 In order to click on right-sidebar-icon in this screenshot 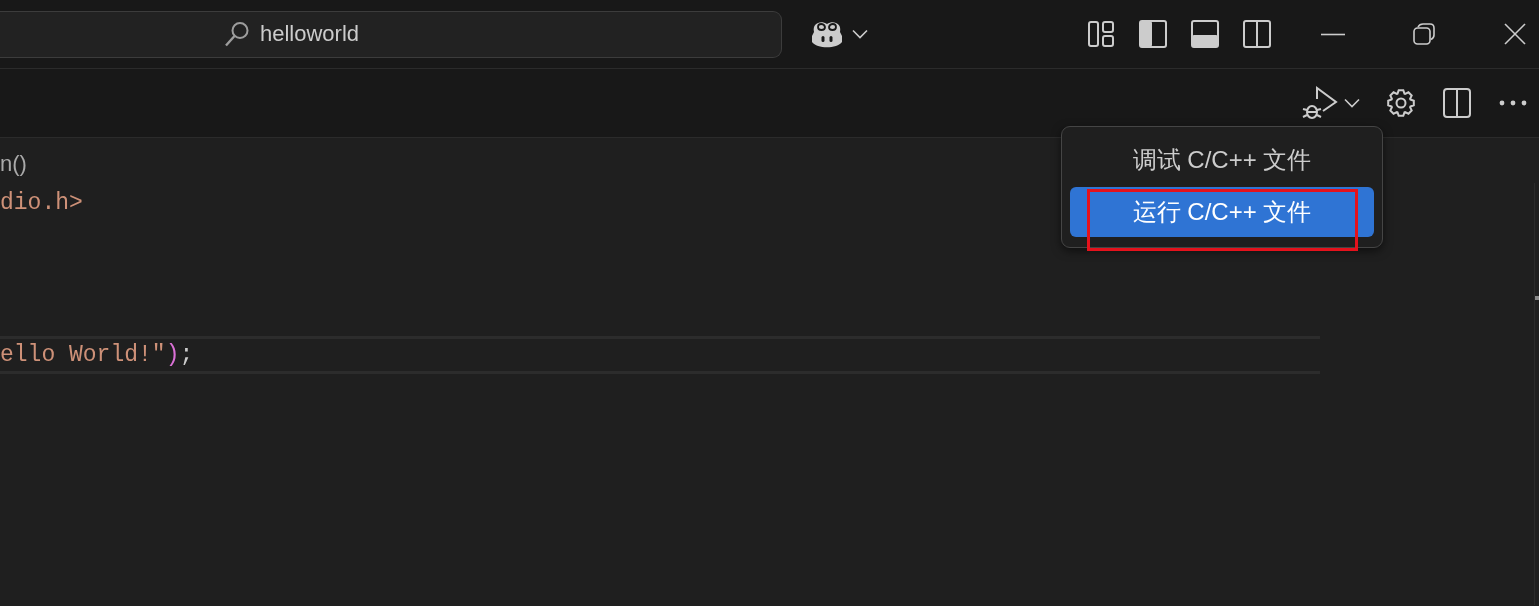, I will do `click(1257, 34)`.